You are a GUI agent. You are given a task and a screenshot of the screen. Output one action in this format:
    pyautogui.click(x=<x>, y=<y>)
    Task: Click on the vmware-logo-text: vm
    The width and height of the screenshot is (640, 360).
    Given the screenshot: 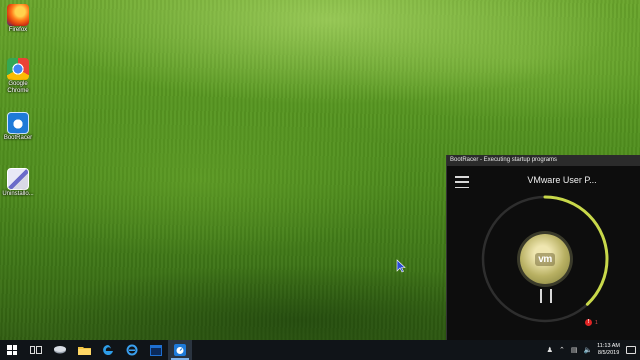 What is the action you would take?
    pyautogui.click(x=545, y=259)
    